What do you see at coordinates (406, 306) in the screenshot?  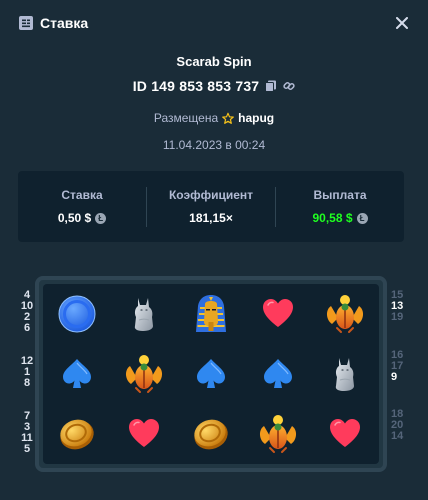 I see `right-paylines-row-1: 15 13 19` at bounding box center [406, 306].